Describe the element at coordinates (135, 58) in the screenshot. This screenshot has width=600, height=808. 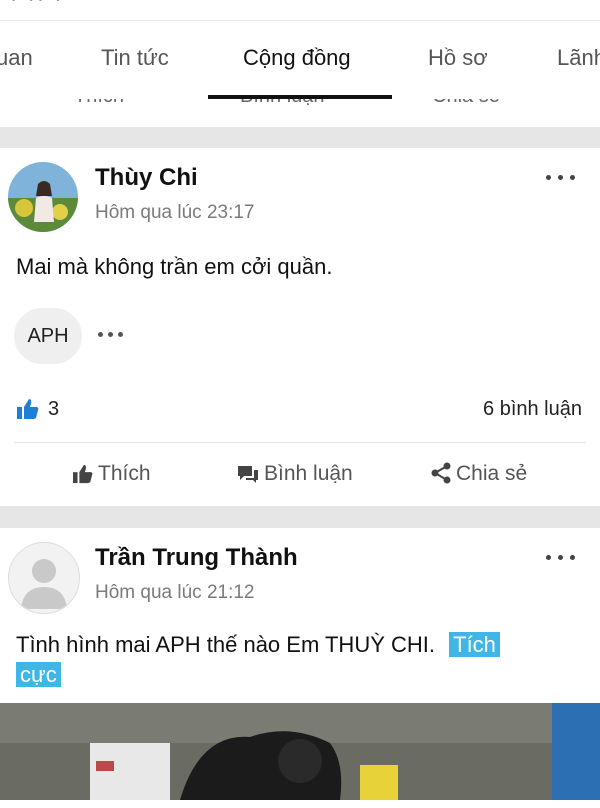
I see `tab-news: Tin tức` at that location.